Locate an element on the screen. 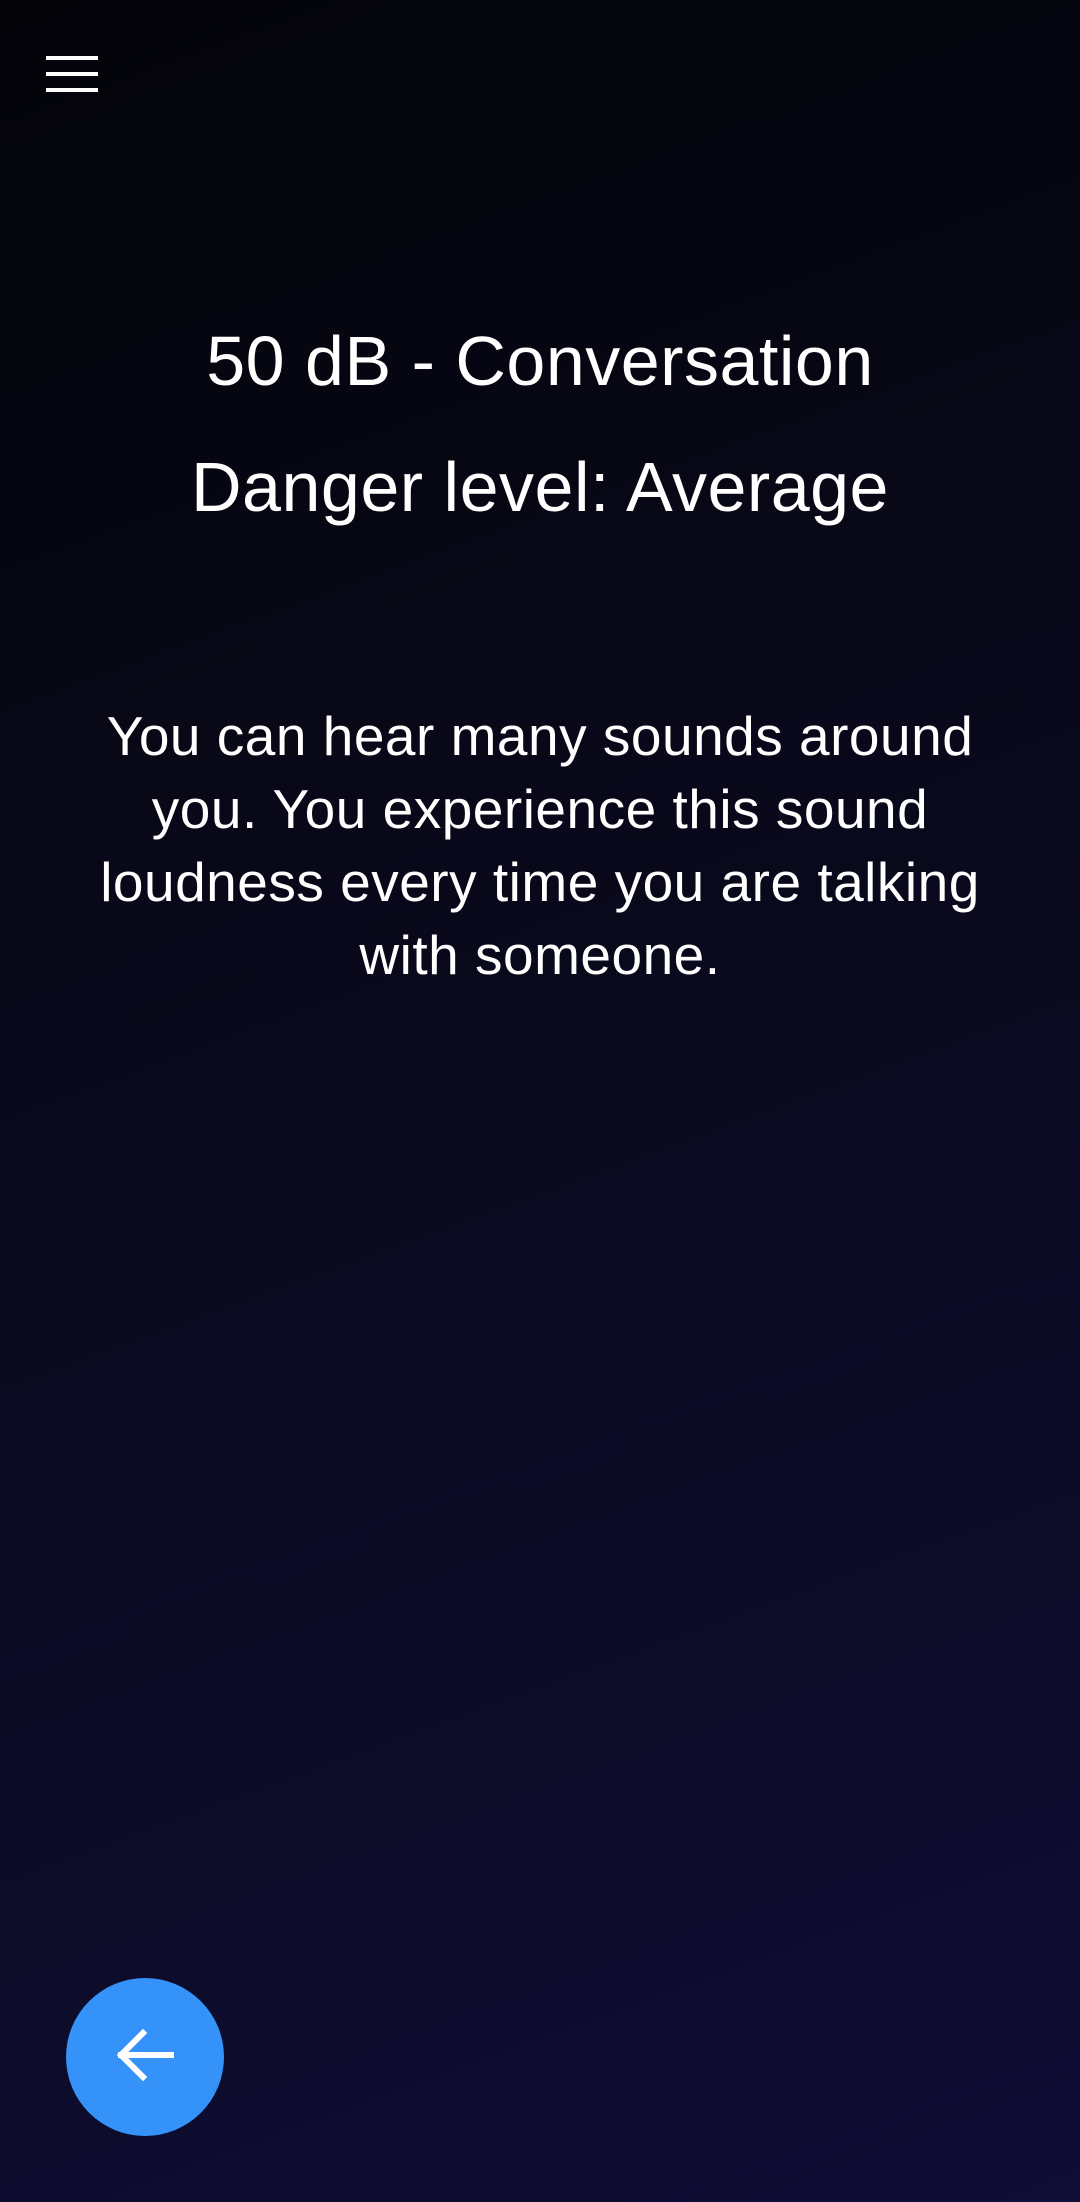 This screenshot has height=2202, width=1080. back-button is located at coordinates (145, 2057).